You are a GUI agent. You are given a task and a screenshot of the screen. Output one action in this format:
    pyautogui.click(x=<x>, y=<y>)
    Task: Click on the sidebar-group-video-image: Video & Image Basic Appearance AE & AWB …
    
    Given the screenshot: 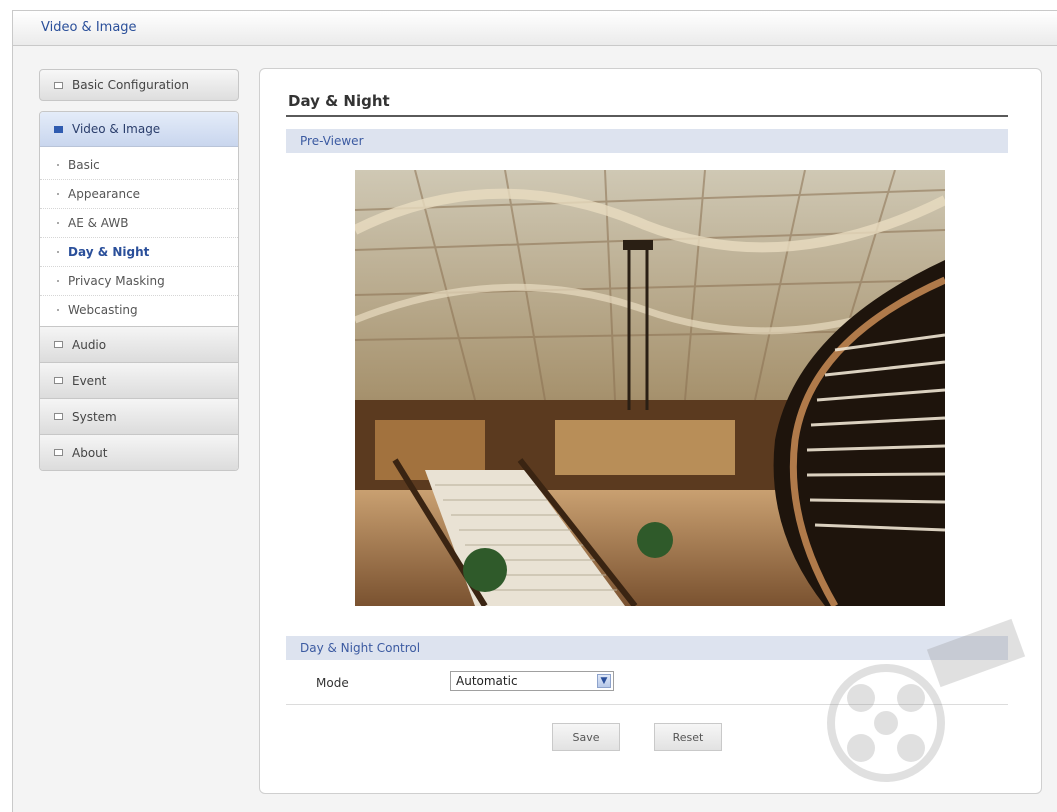 What is the action you would take?
    pyautogui.click(x=139, y=291)
    